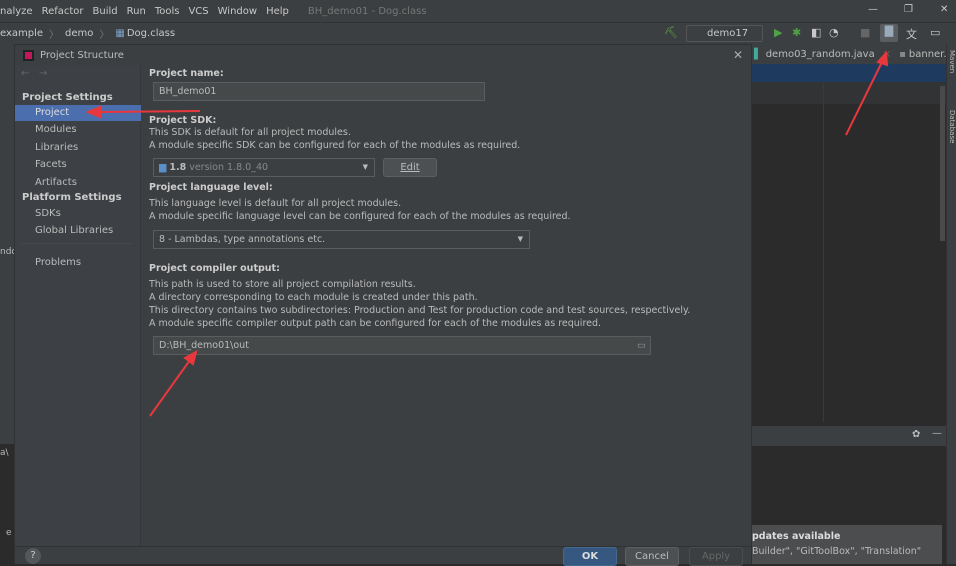 This screenshot has height=566, width=956. Describe the element at coordinates (410, 167) in the screenshot. I see `edit-sdk-button: Edit` at that location.